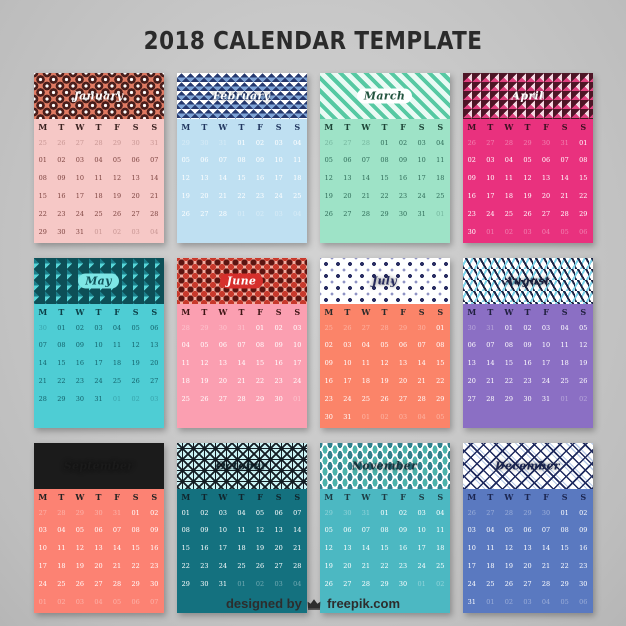  I want to click on day-cell-adjacent: 03, so click(403, 417).